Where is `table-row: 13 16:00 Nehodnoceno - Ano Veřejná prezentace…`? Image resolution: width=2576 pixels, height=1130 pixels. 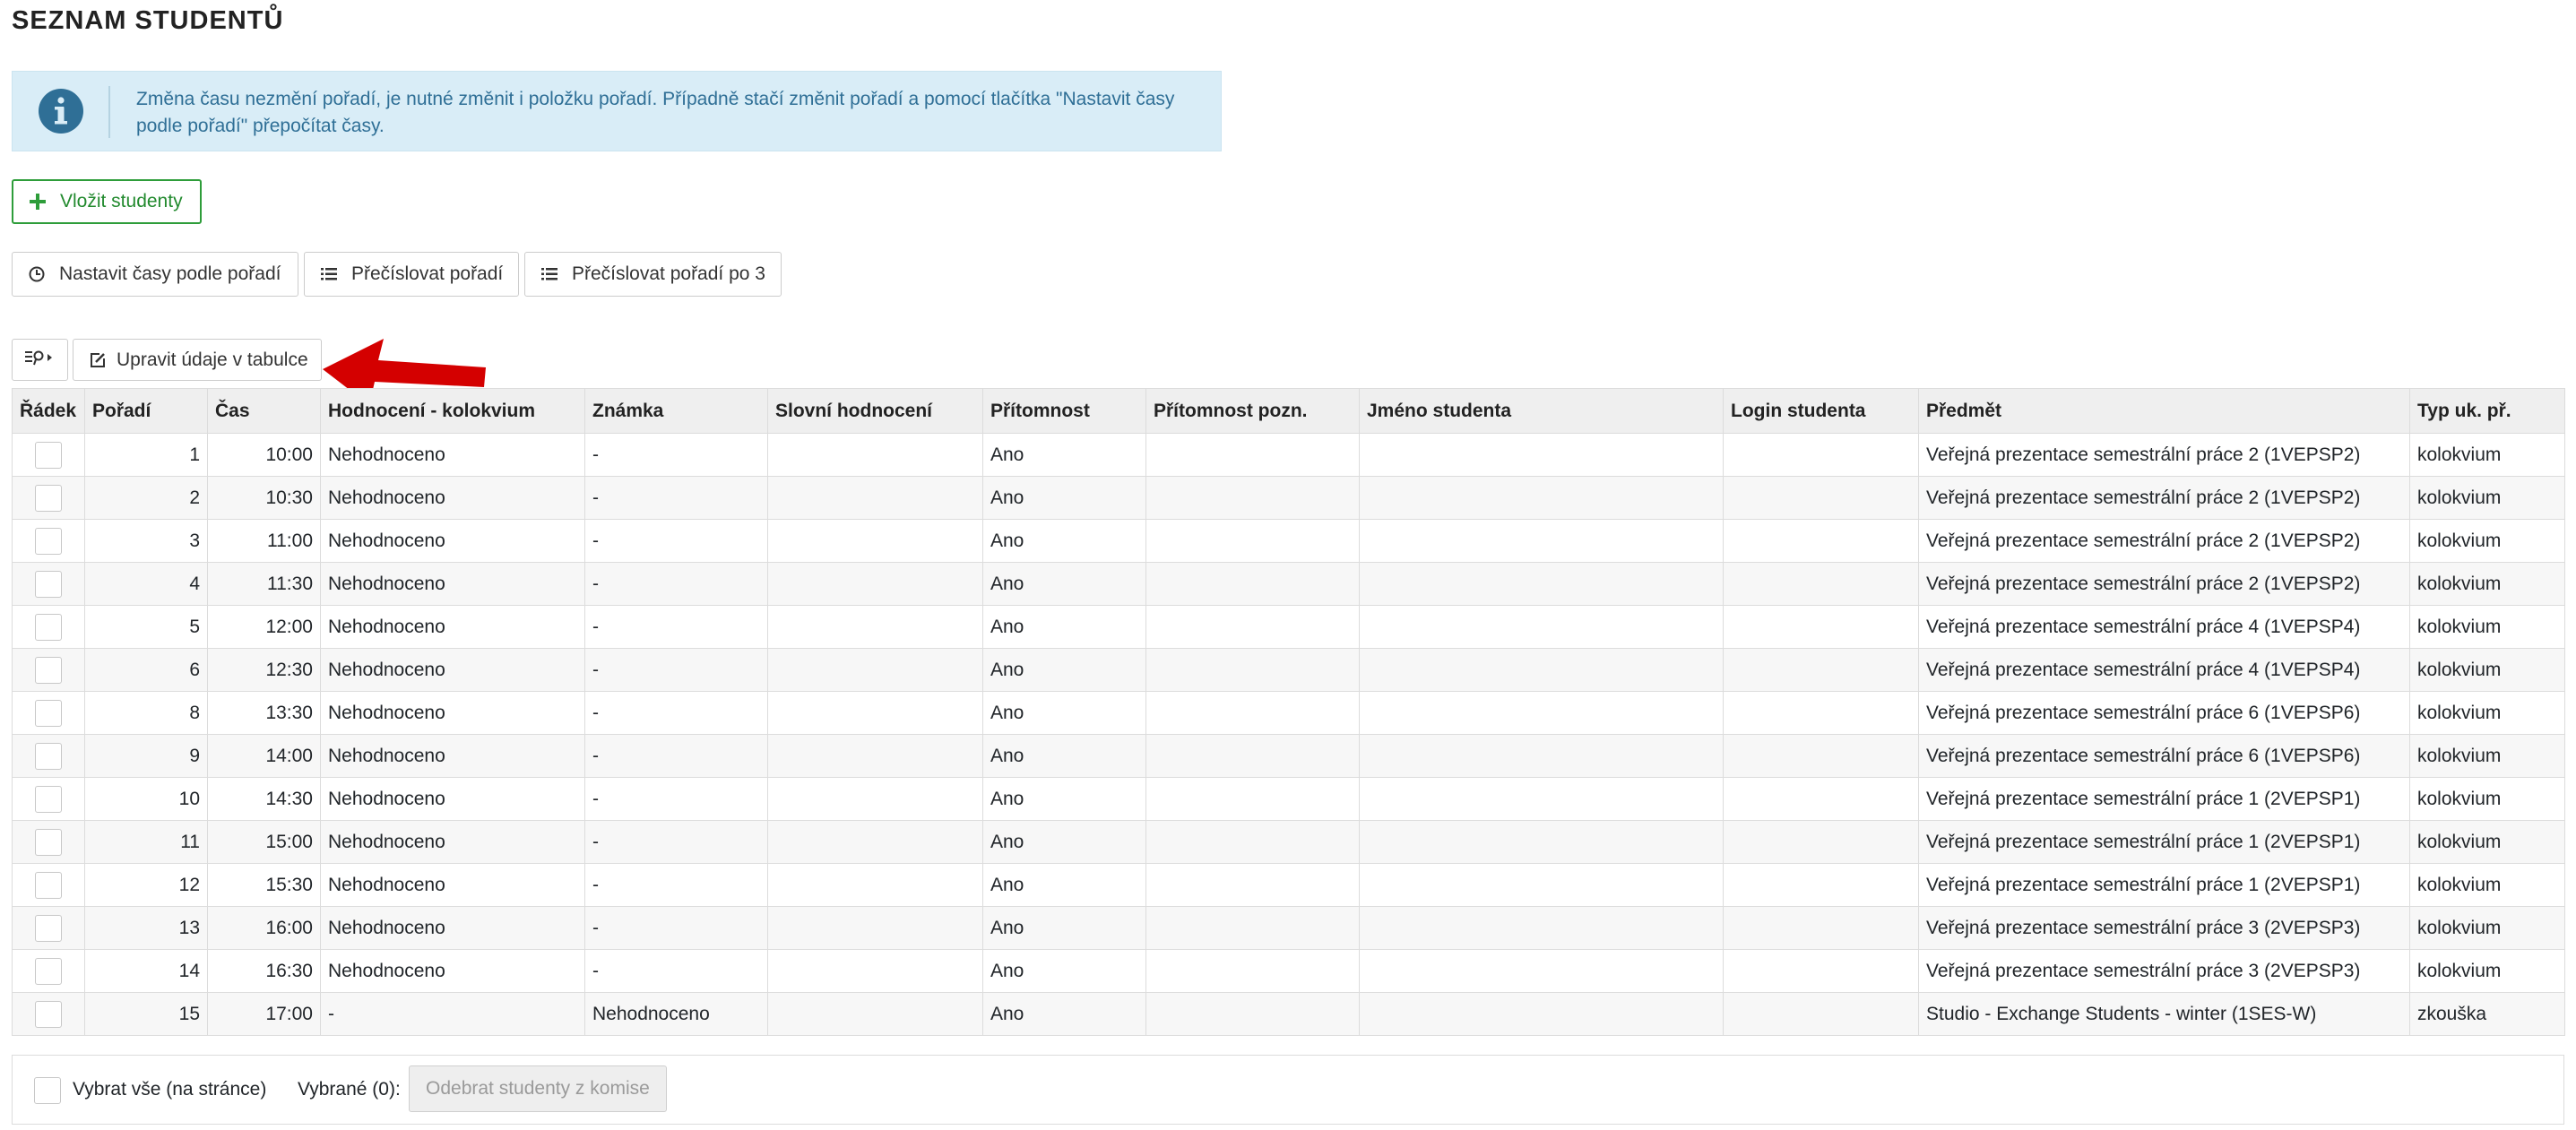 table-row: 13 16:00 Nehodnoceno - Ano Veřejná prezentace… is located at coordinates (1288, 928).